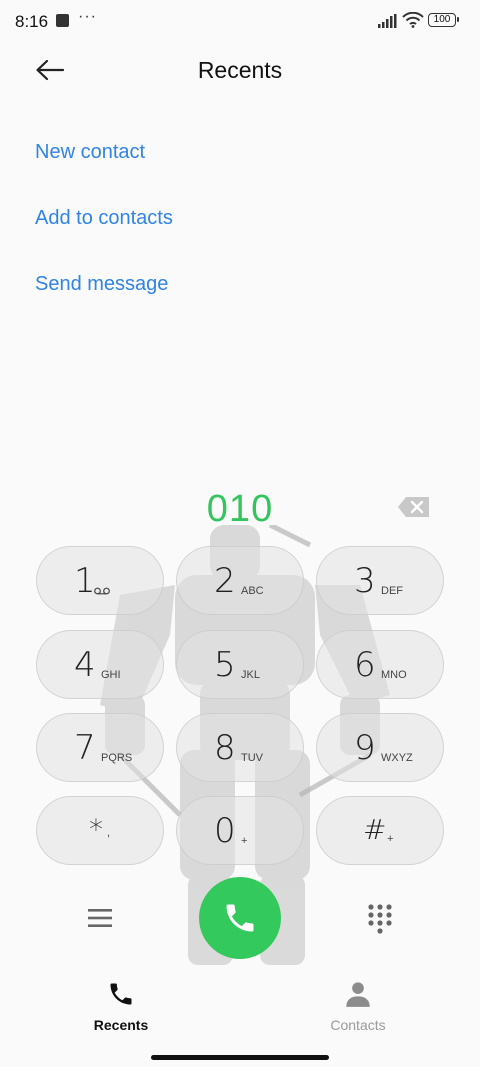  Describe the element at coordinates (32, 21) in the screenshot. I see `status-time: 8:16` at that location.